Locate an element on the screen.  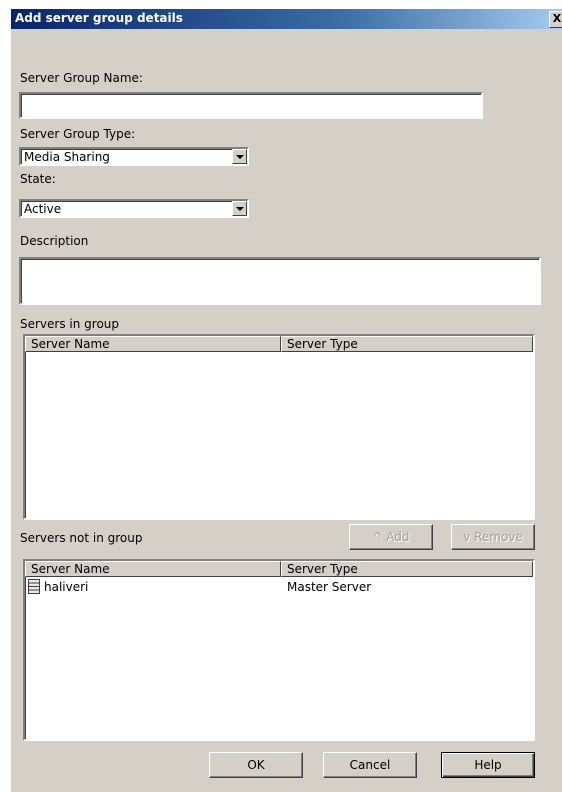
close-icon: X is located at coordinates (557, 18).